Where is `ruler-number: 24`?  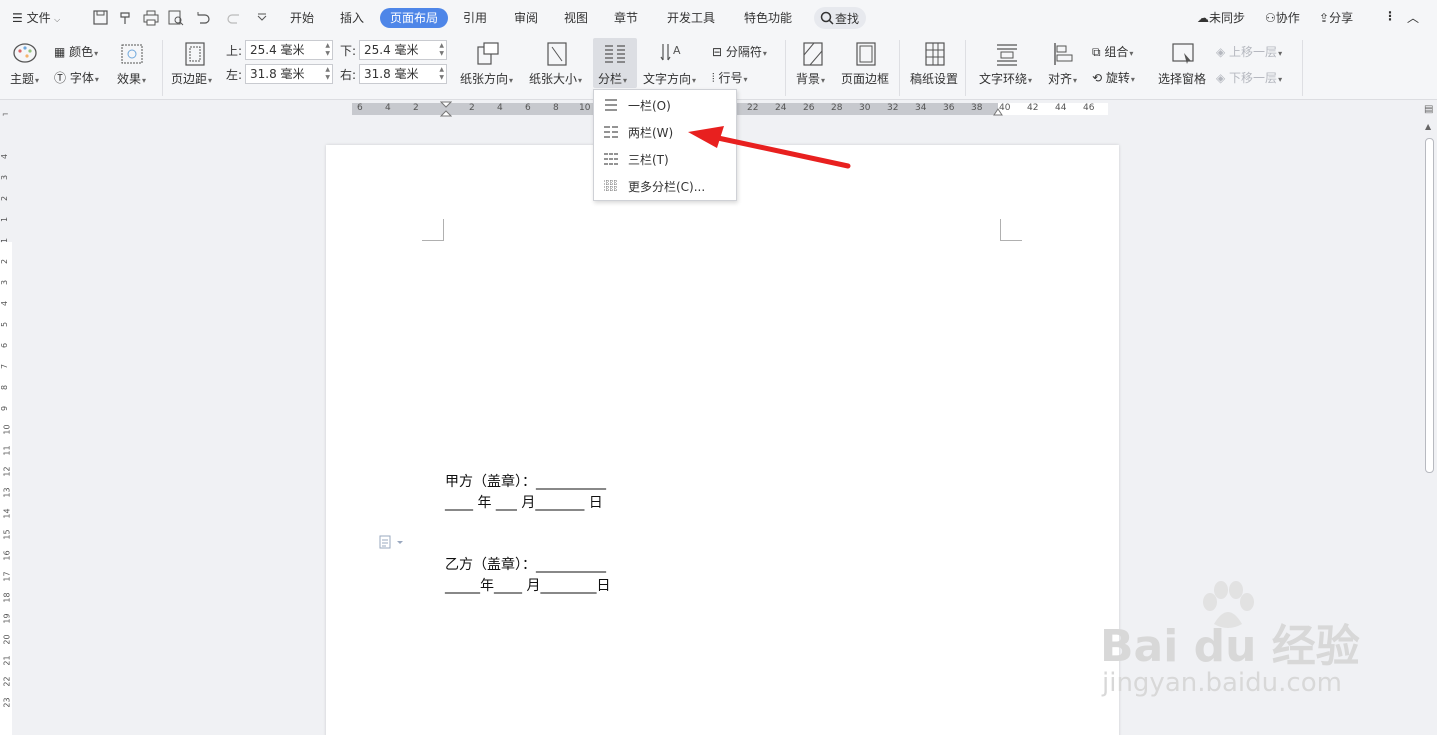 ruler-number: 24 is located at coordinates (781, 108).